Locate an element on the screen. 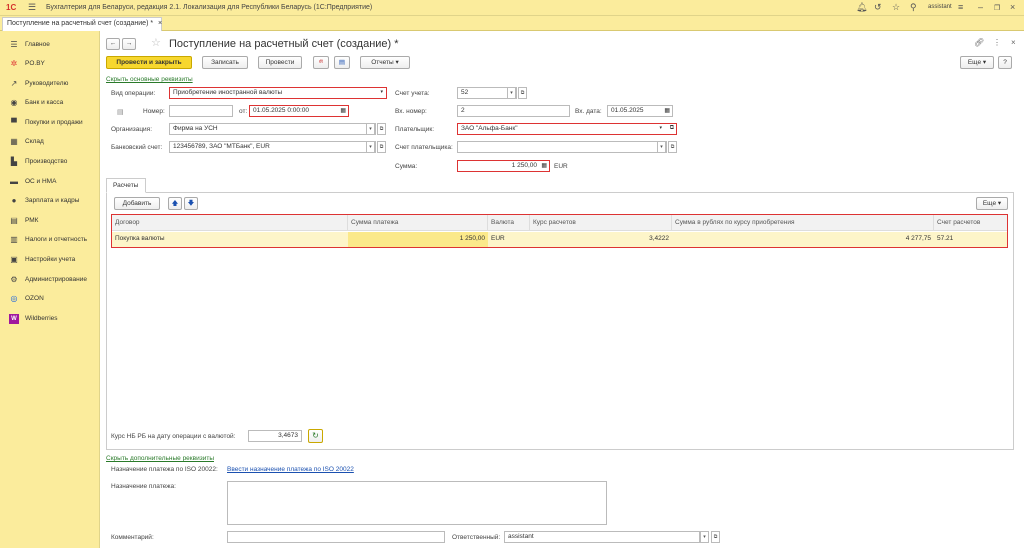 The height and width of the screenshot is (548, 1024). bank-account-input: 123456789, ЗАО "МТБанк", EUR is located at coordinates (272, 147).